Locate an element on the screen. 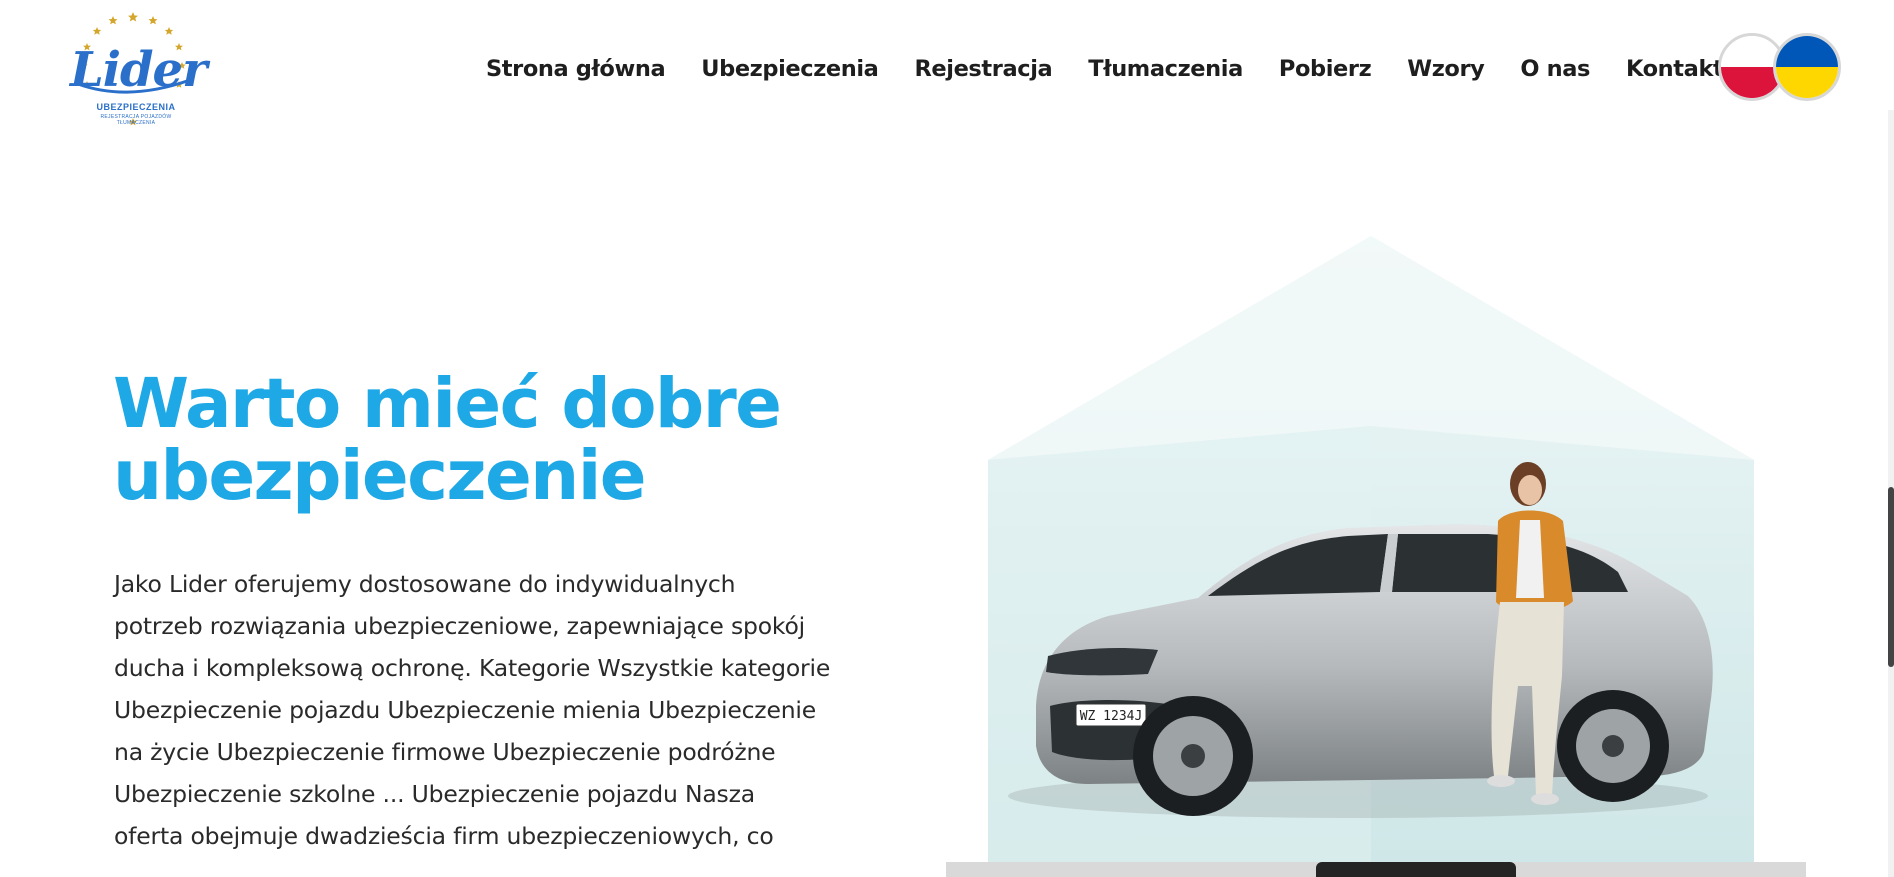 The image size is (1894, 877). nav-item-contact: Kontakt is located at coordinates (1675, 69).